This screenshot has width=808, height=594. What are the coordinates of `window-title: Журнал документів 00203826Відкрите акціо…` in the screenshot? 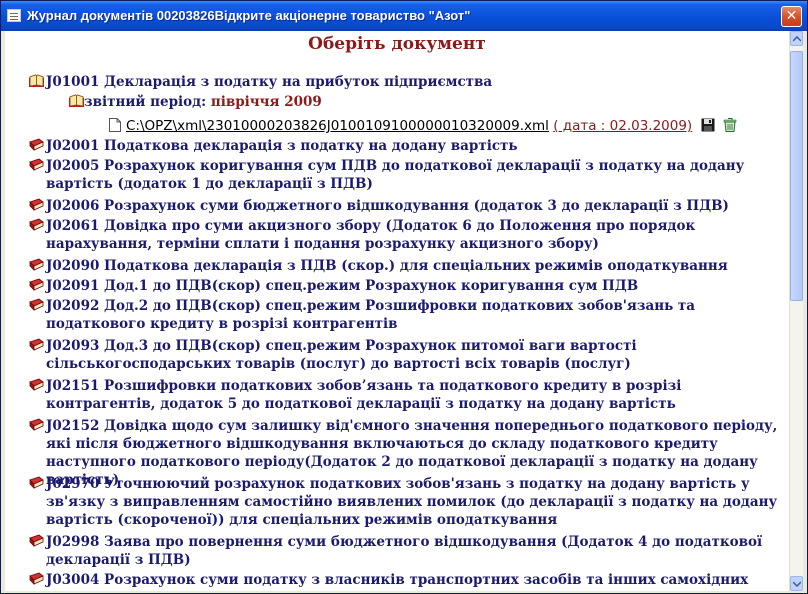 It's located at (249, 15).